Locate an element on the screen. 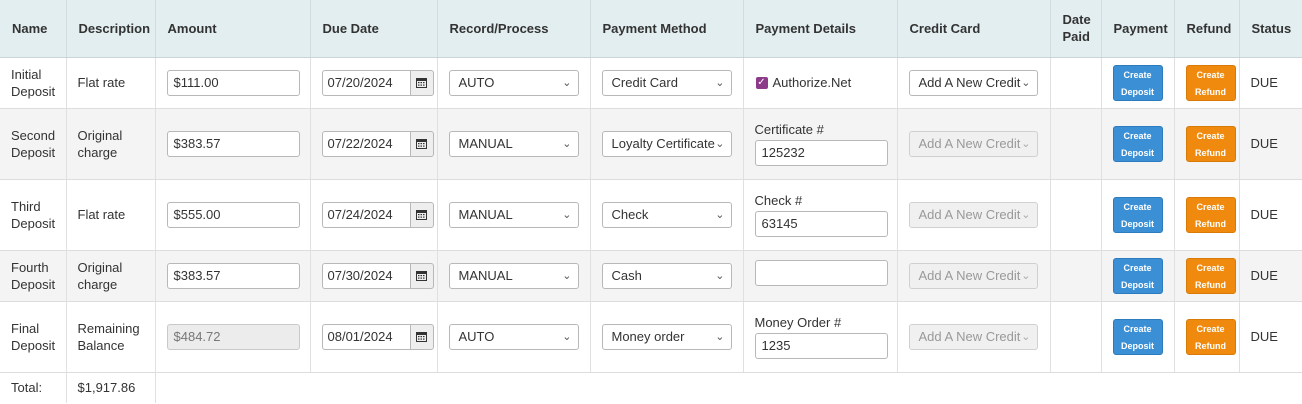 The height and width of the screenshot is (404, 1302). amount-input-readonly: $484.72 is located at coordinates (233, 336).